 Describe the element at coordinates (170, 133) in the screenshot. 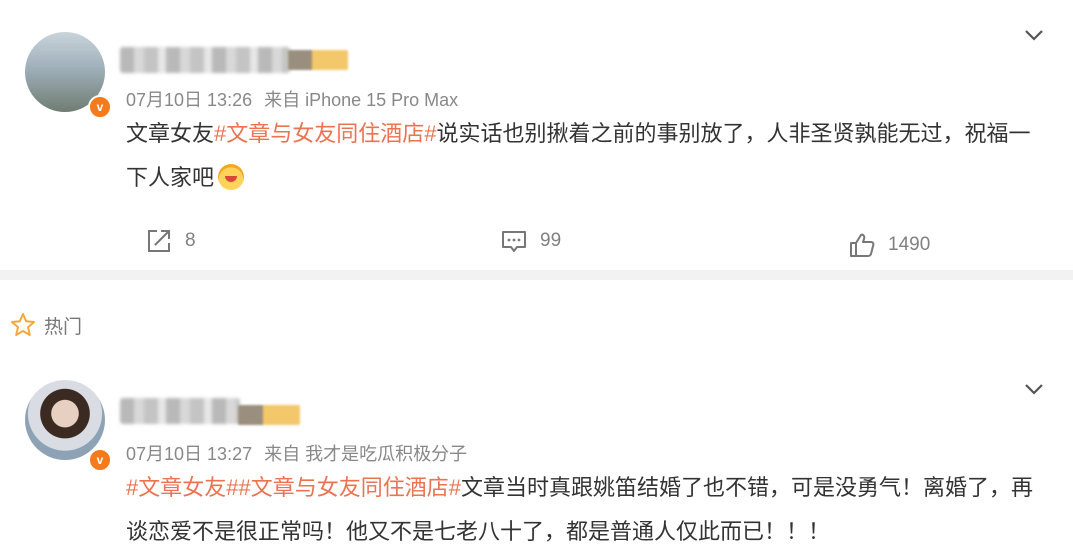

I see `post-text-part: 文章女友` at that location.